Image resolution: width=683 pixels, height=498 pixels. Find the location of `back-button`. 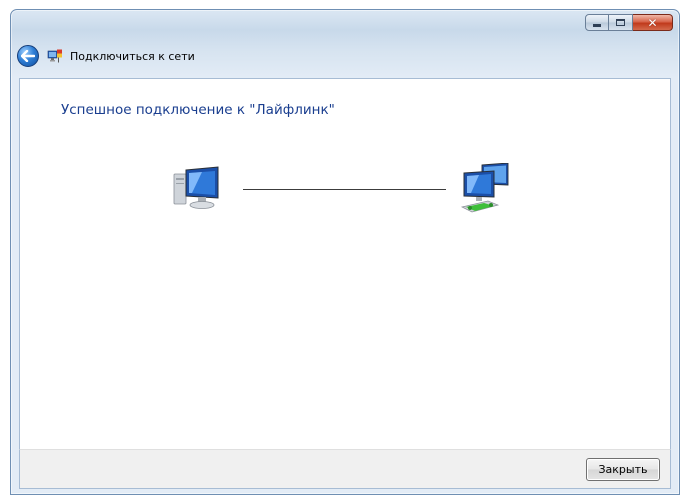

back-button is located at coordinates (28, 56).